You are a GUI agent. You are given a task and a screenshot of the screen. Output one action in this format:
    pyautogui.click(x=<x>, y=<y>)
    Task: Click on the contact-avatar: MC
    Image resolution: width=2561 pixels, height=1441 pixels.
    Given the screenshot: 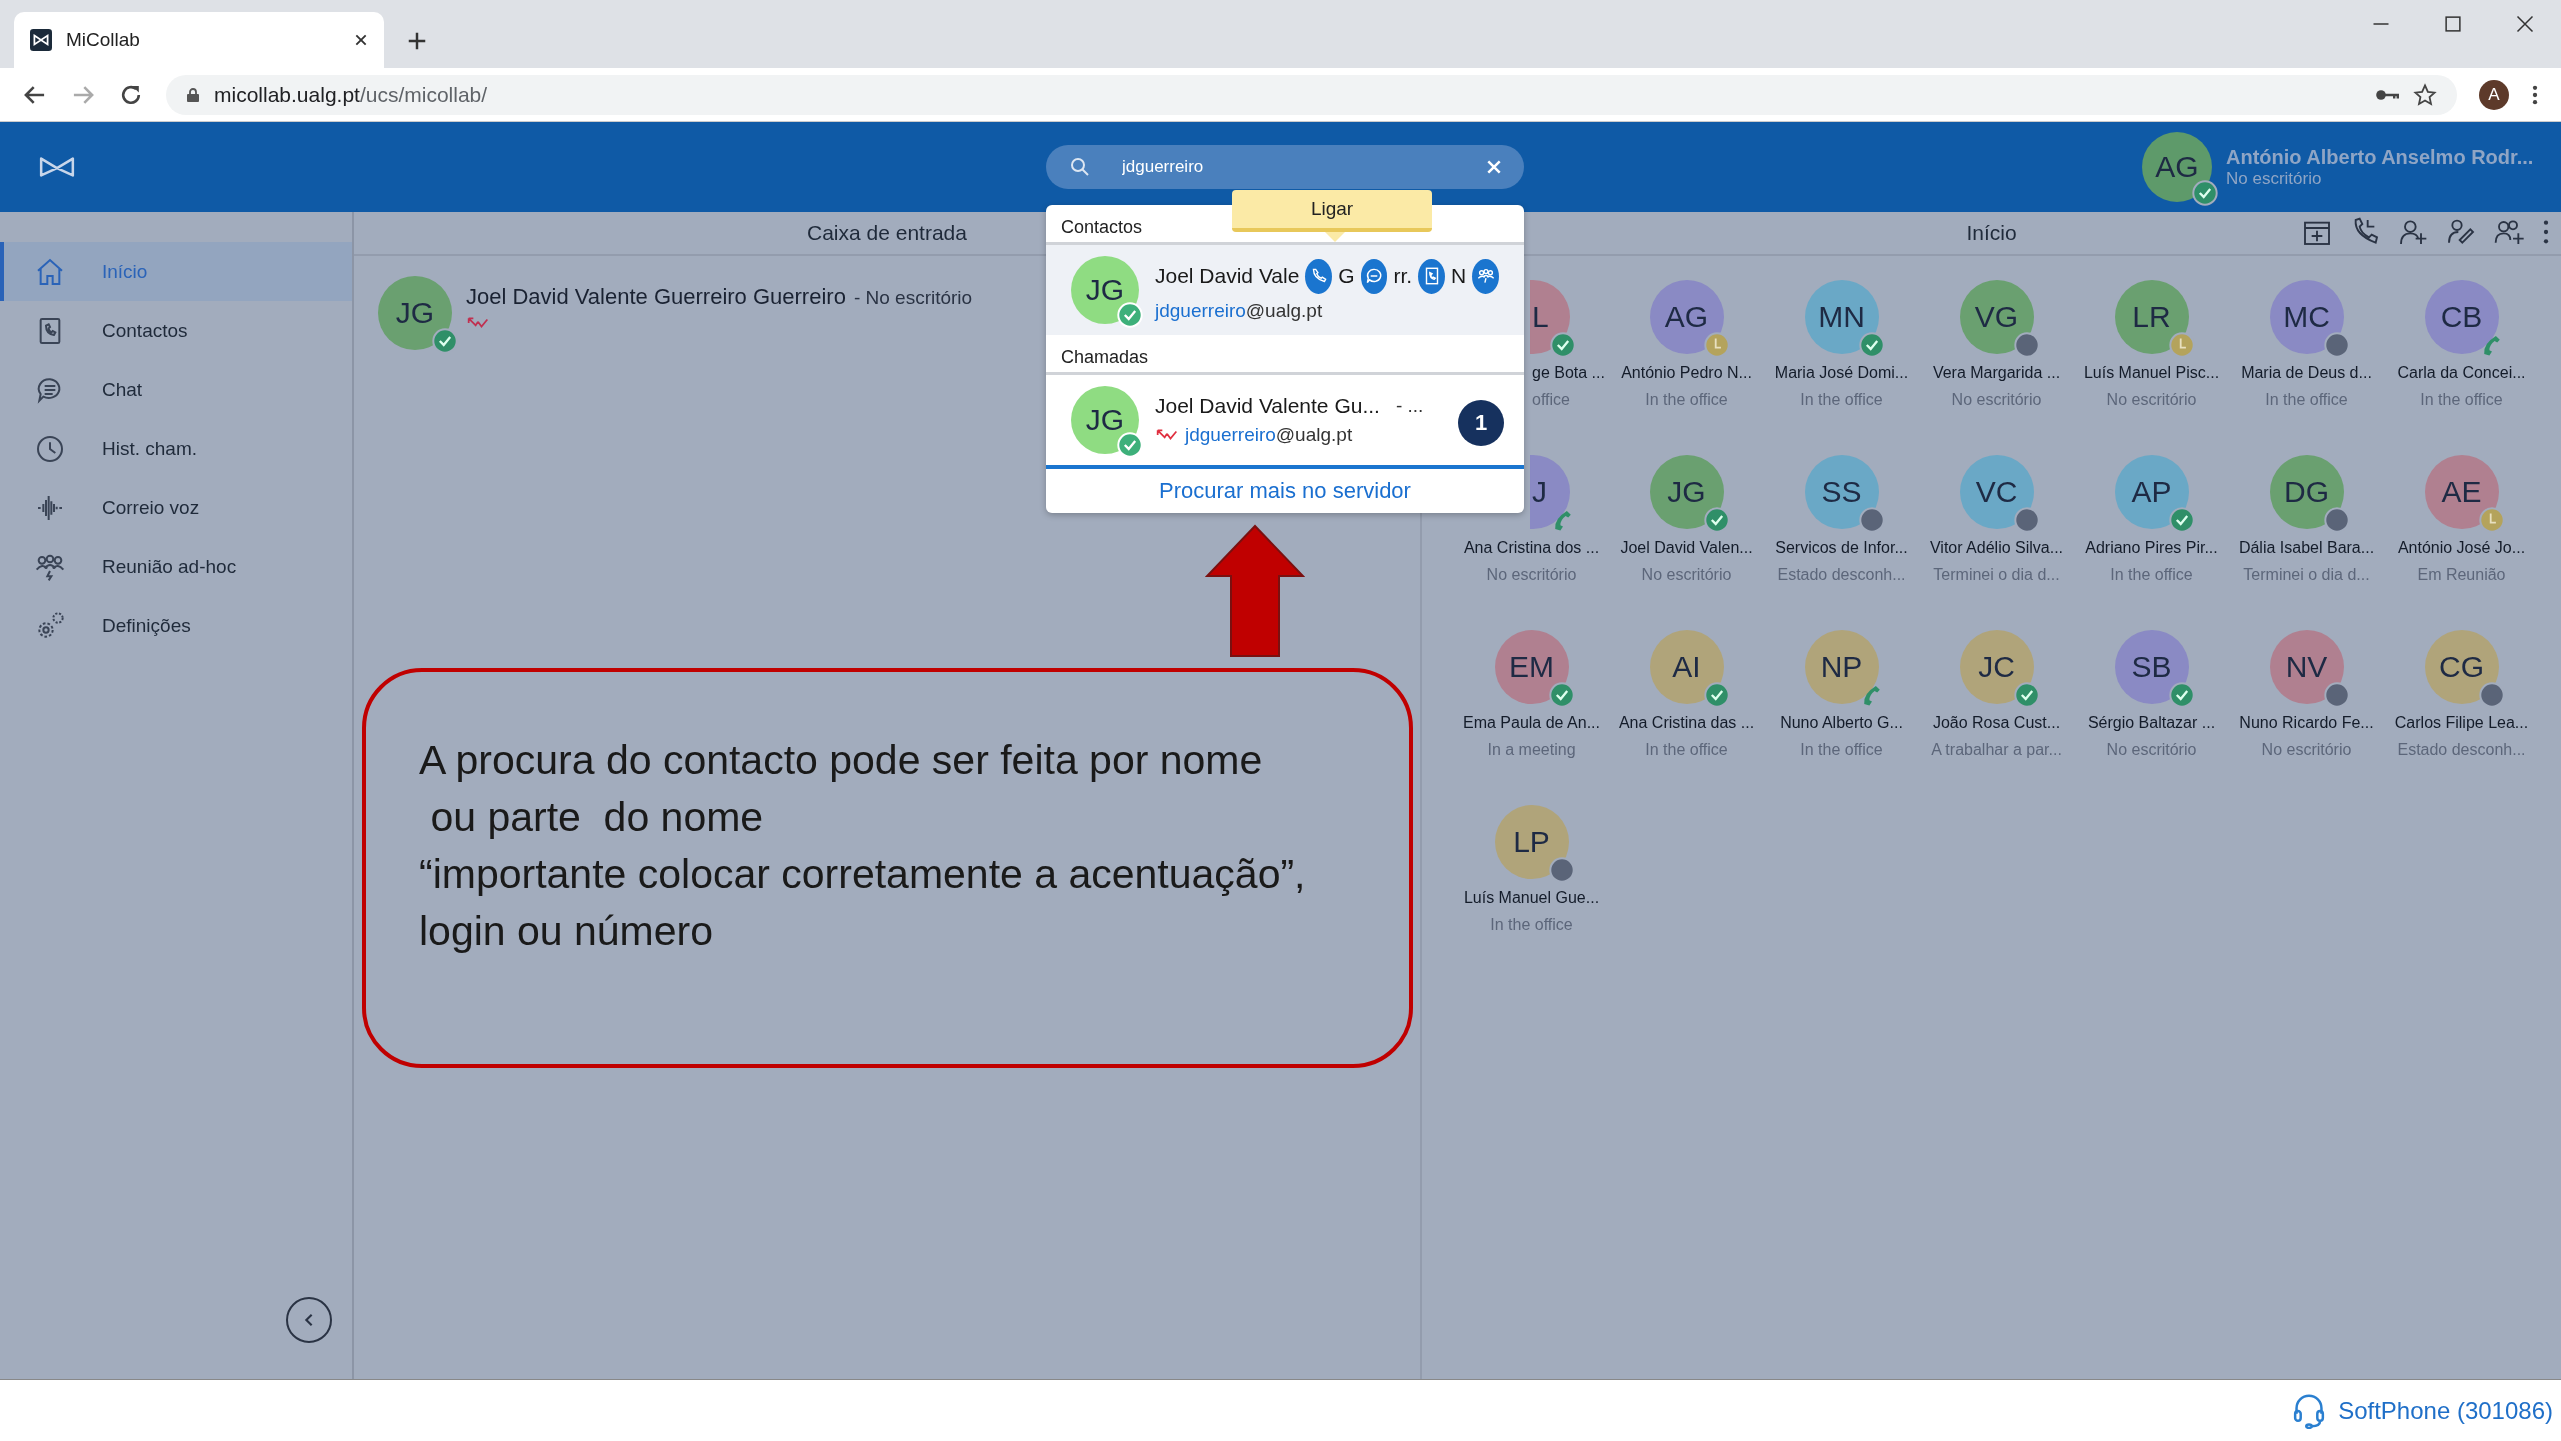 What is the action you would take?
    pyautogui.click(x=2306, y=317)
    